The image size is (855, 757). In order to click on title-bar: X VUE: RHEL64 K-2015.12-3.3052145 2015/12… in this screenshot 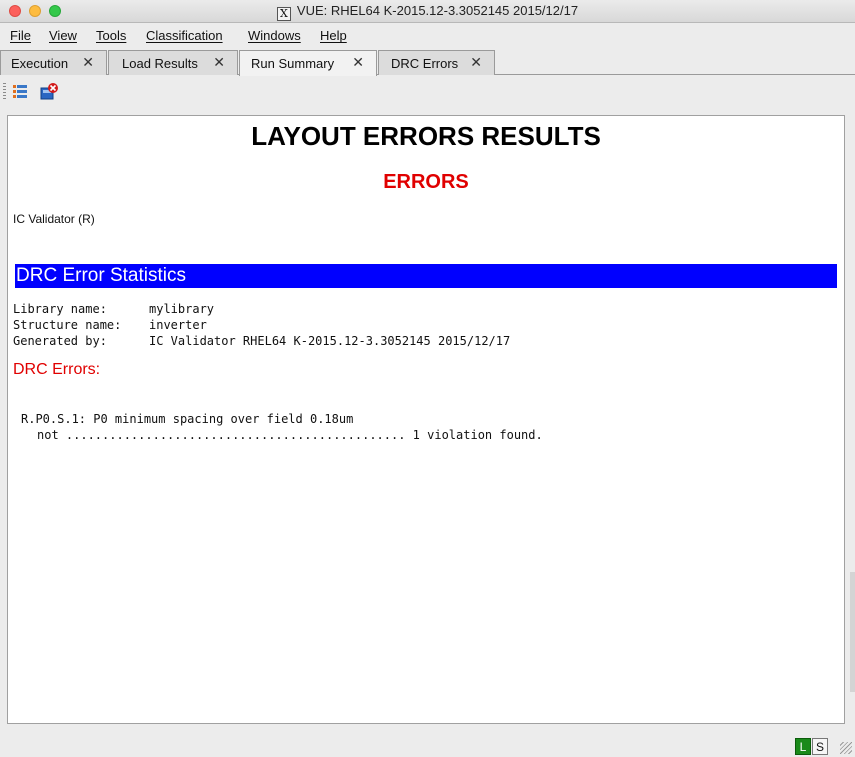, I will do `click(427, 11)`.